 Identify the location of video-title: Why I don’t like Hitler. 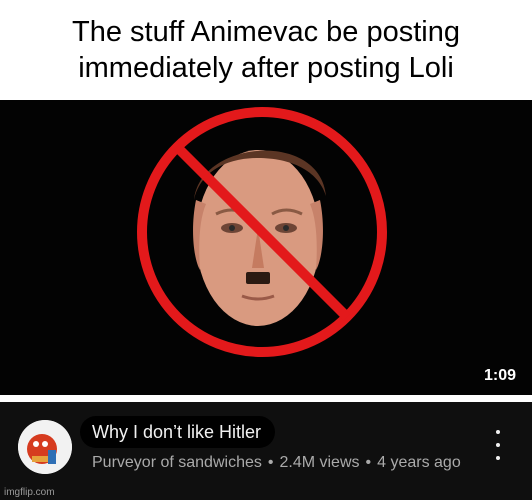
(176, 432).